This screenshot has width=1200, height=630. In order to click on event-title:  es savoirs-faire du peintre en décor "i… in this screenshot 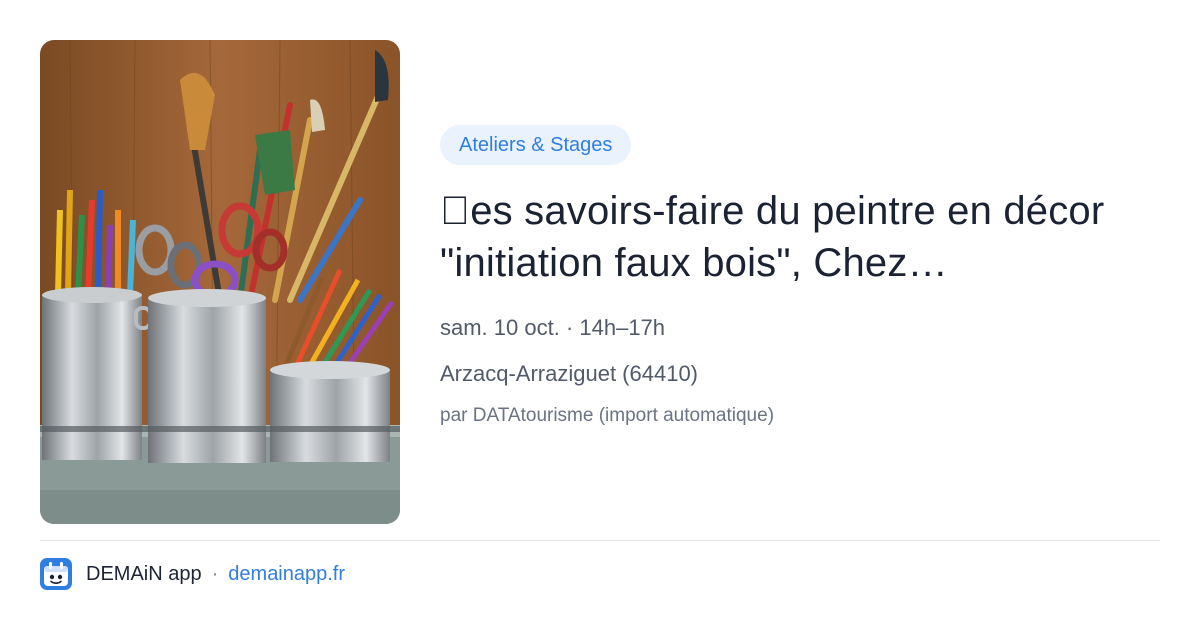, I will do `click(790, 237)`.